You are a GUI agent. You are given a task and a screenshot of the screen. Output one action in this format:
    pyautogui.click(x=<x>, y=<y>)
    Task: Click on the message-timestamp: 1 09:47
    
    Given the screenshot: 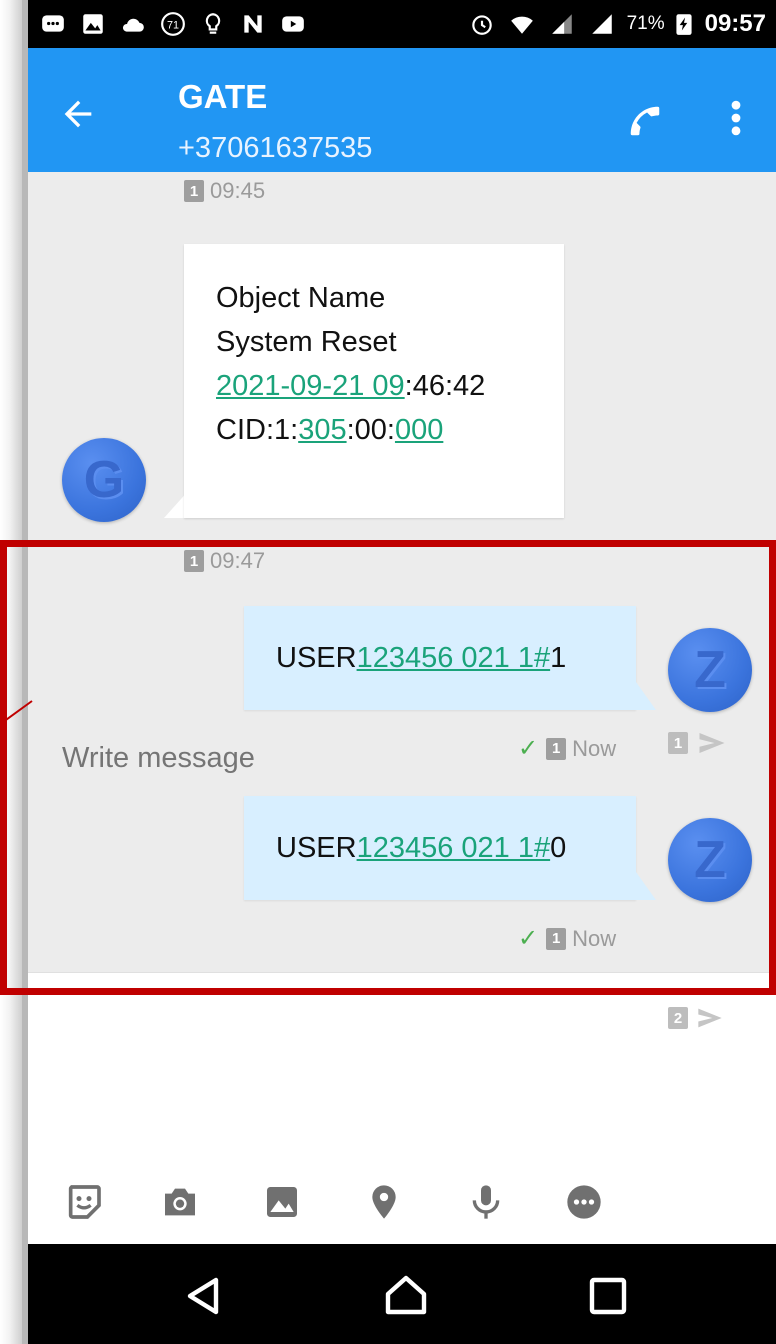 What is the action you would take?
    pyautogui.click(x=224, y=561)
    